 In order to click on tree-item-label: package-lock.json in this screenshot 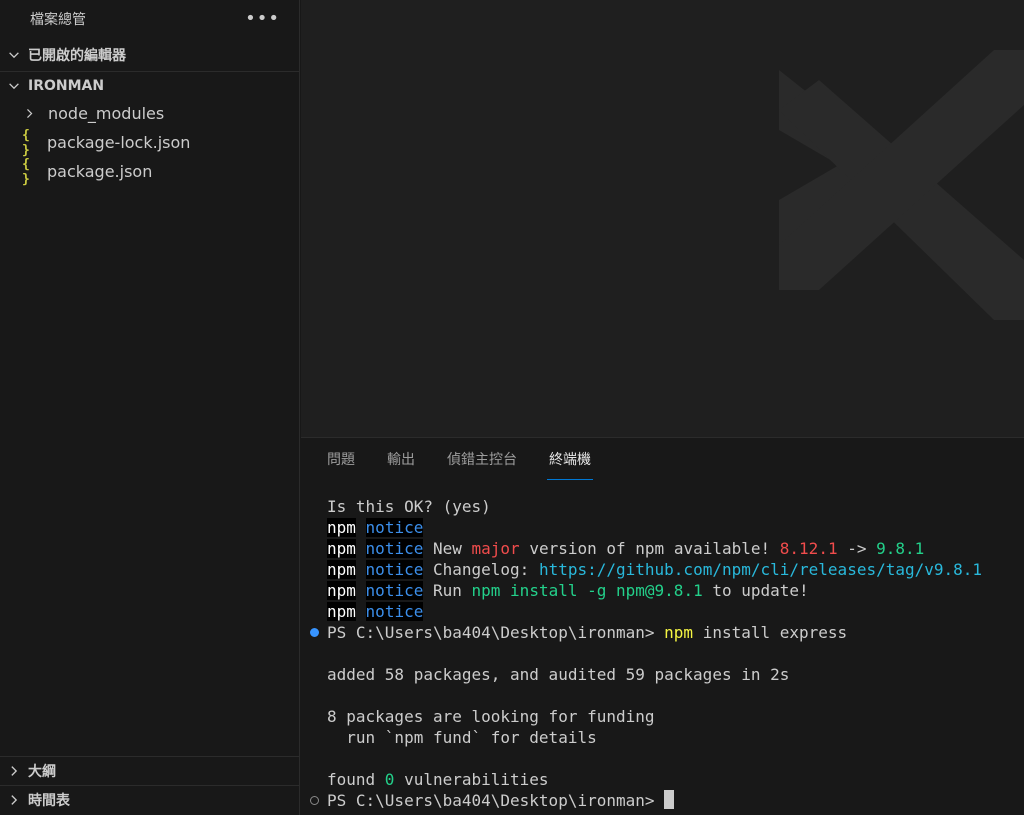, I will do `click(119, 142)`.